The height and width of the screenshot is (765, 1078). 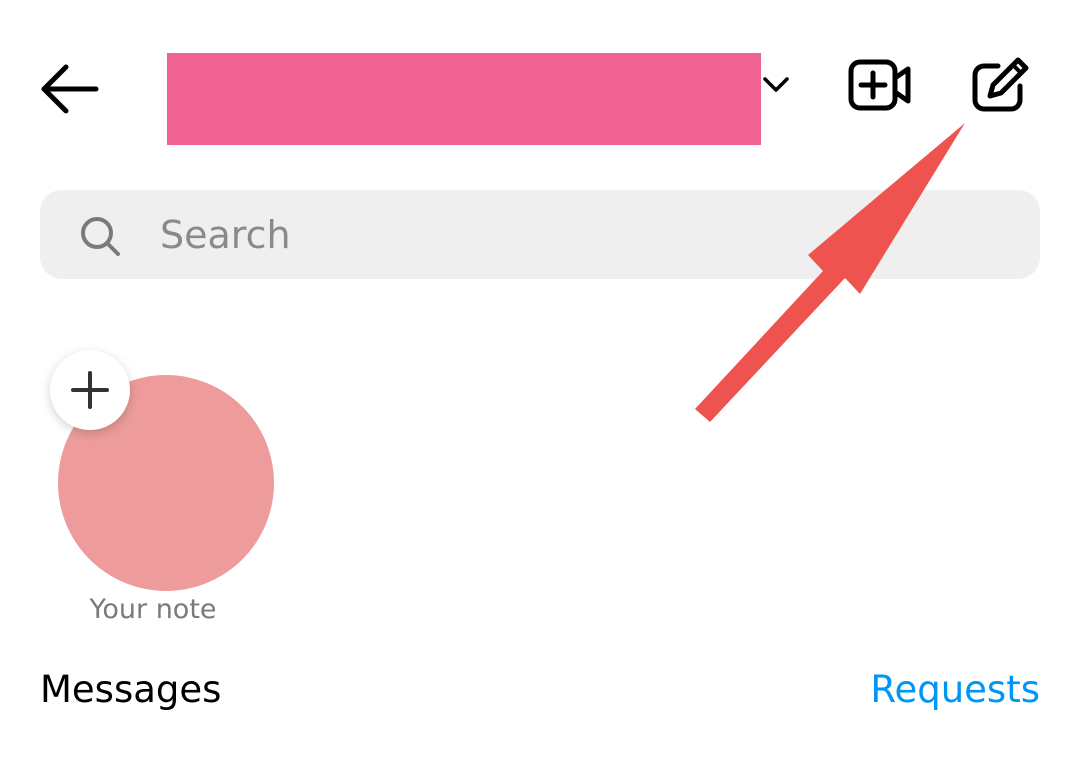 I want to click on compose-message-button, so click(x=1001, y=85).